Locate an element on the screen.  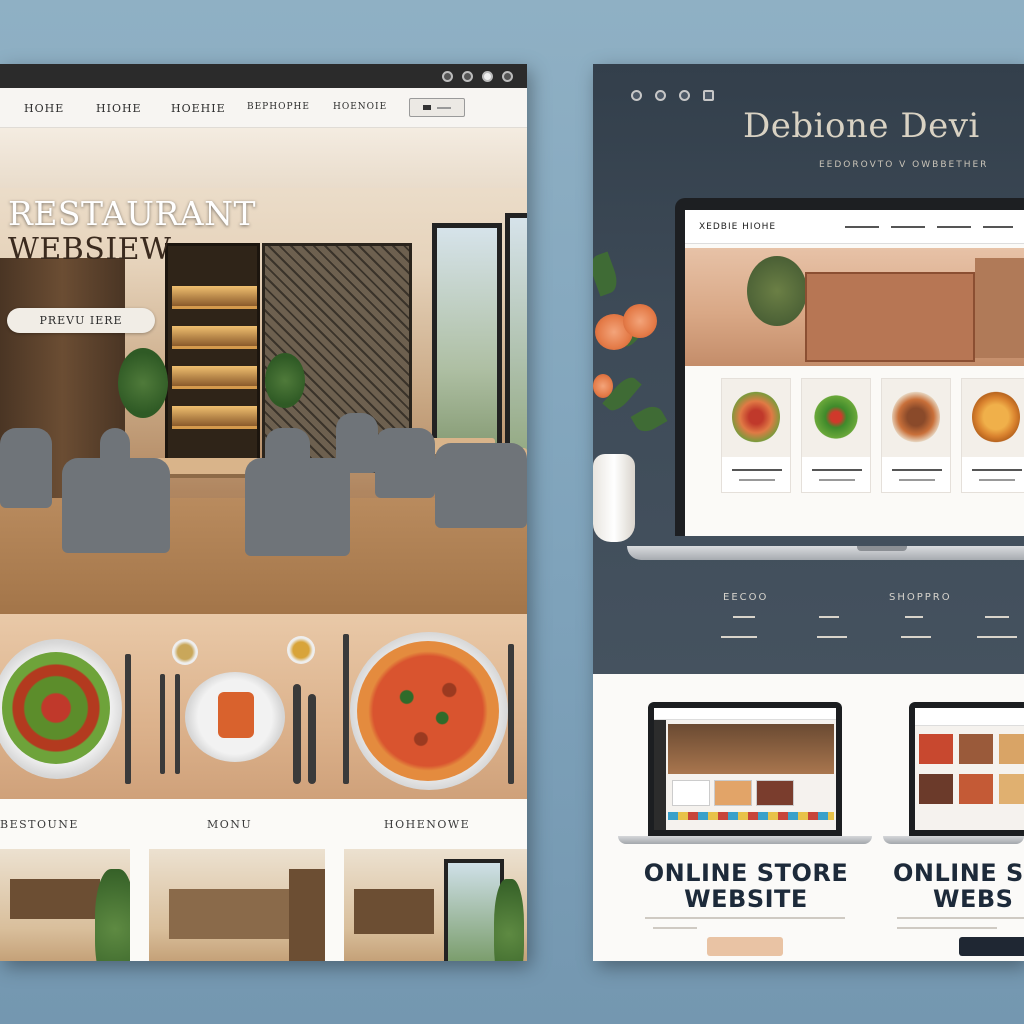
hero-title-line-2: WEBSIEW is located at coordinates (90, 249).